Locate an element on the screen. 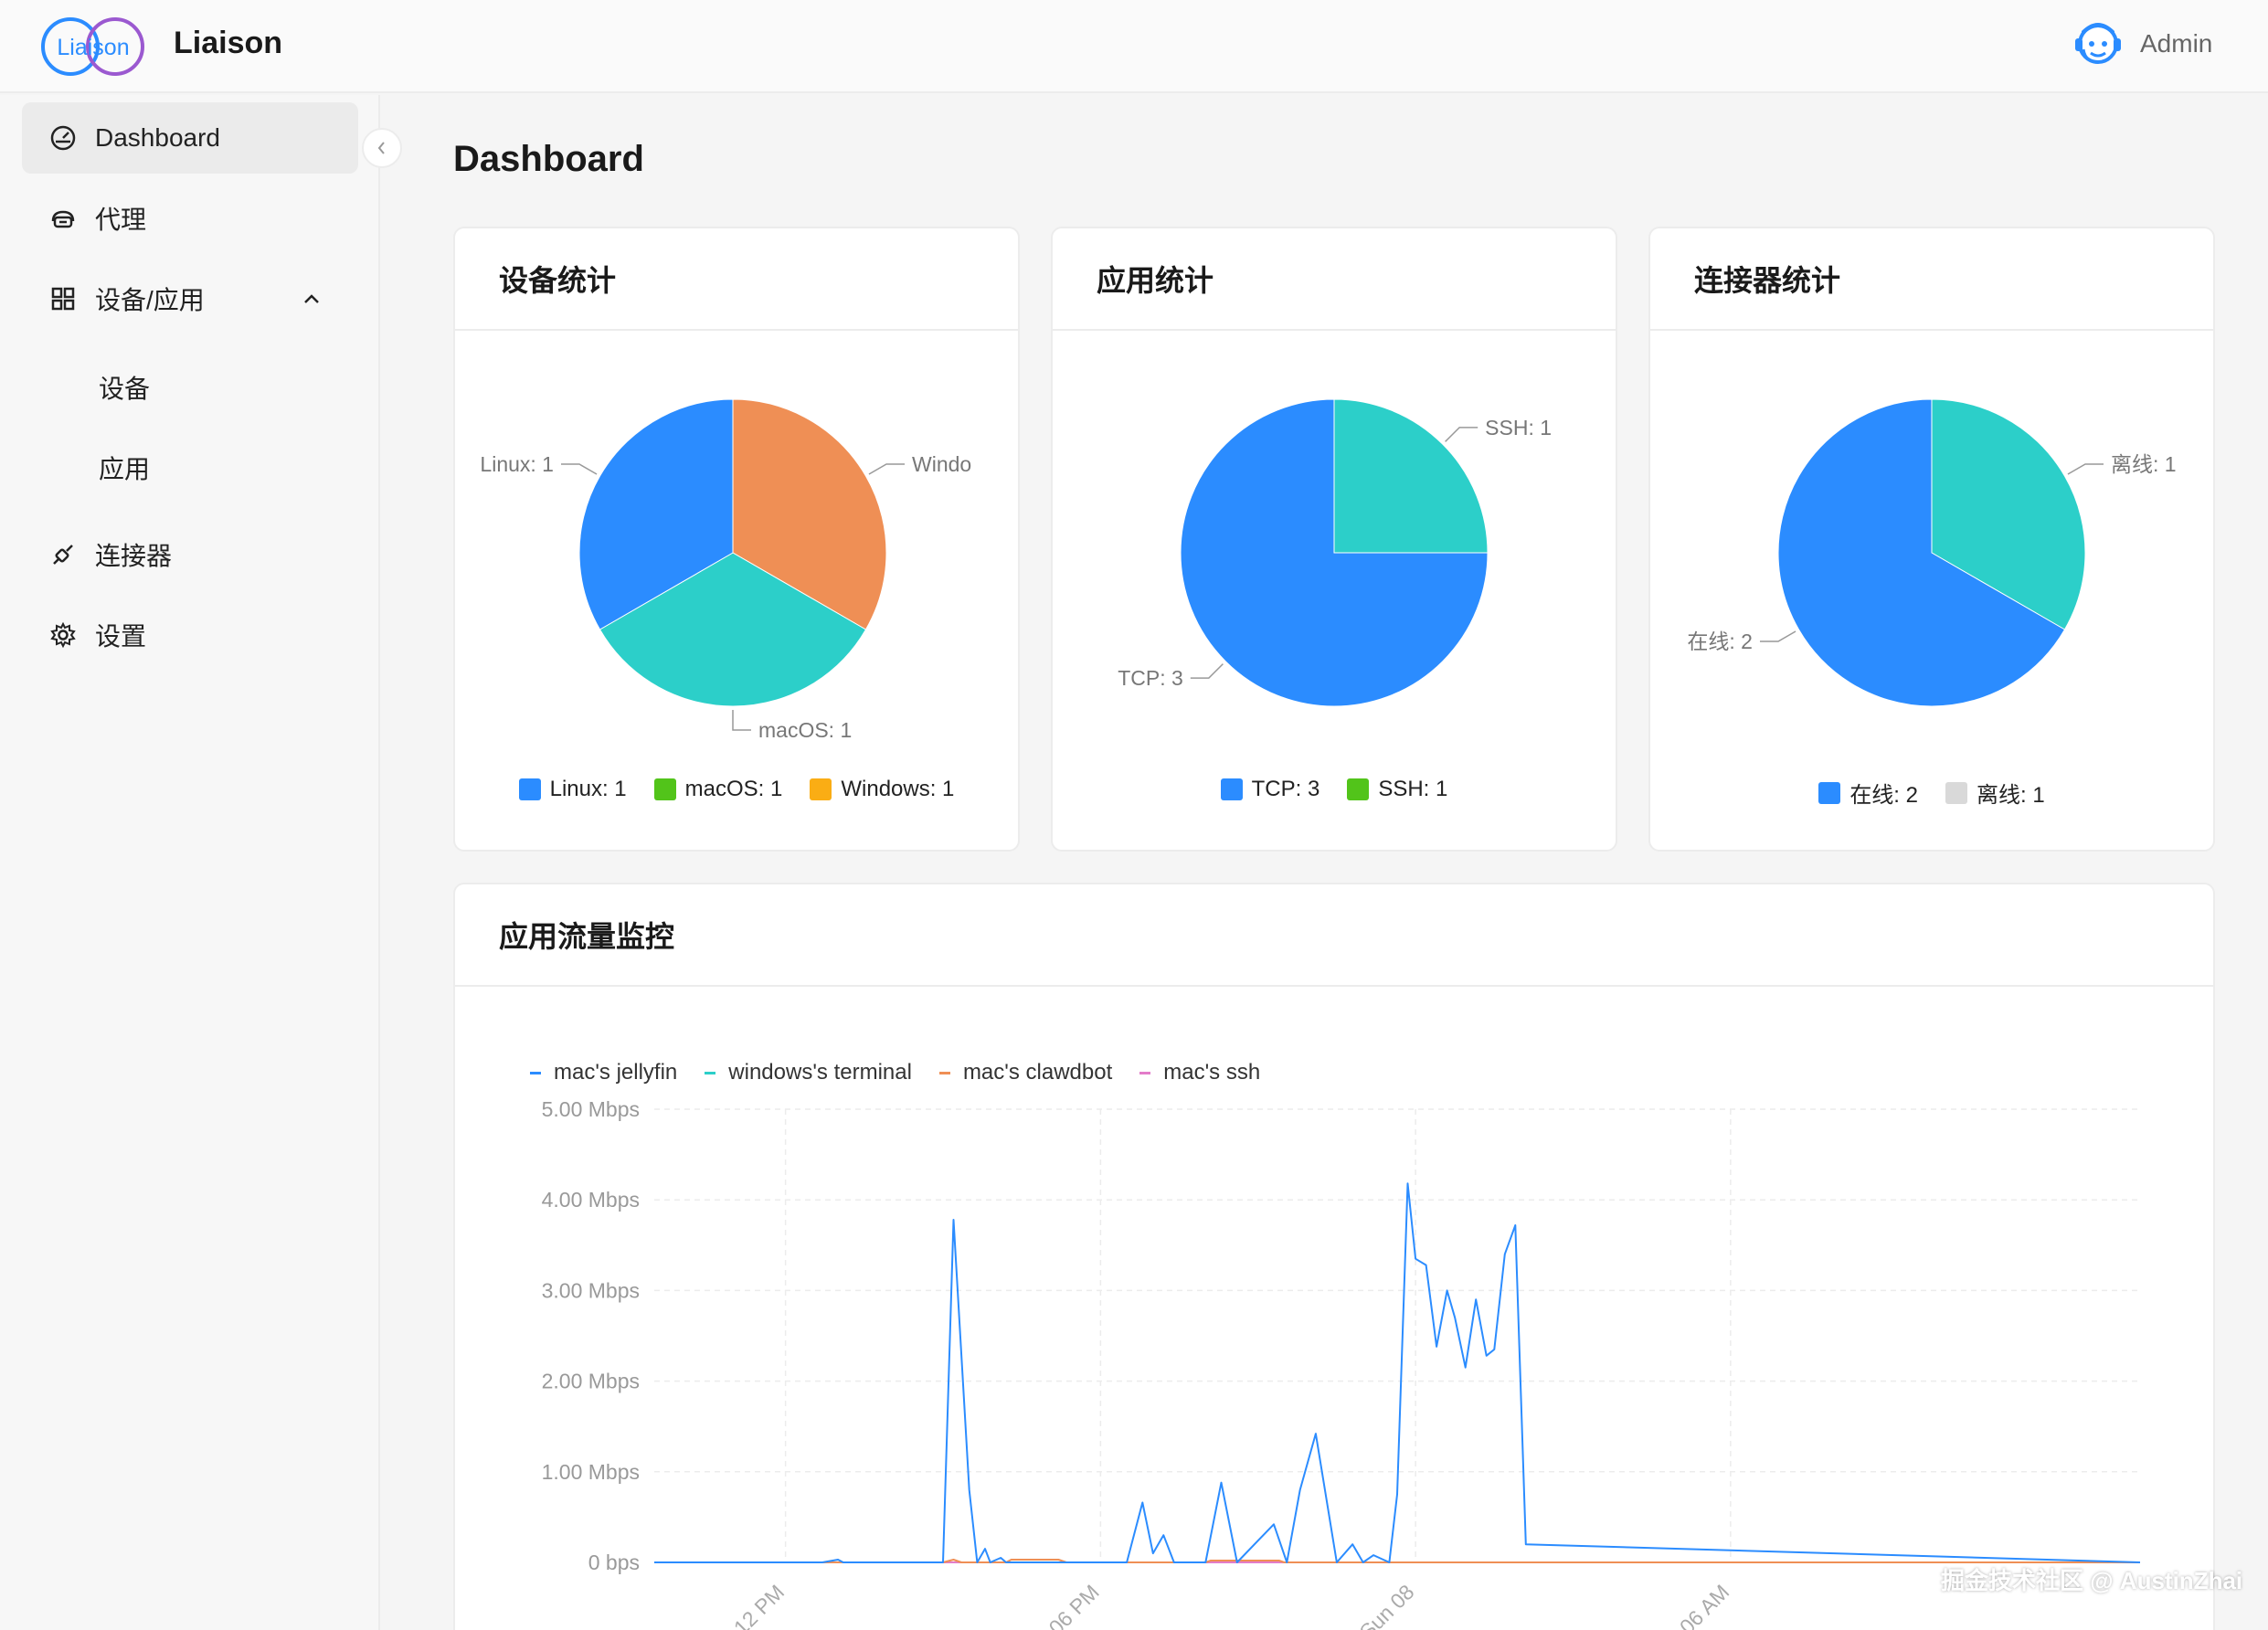  legend-item: windows's terminal is located at coordinates (808, 1072).